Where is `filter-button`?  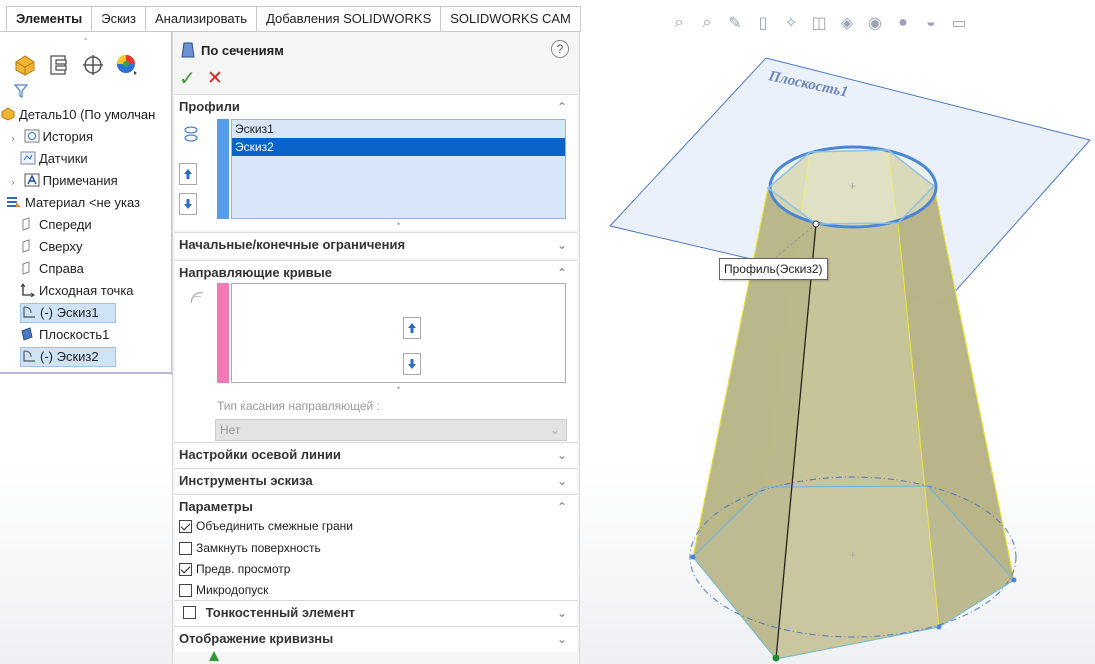
filter-button is located at coordinates (85, 94).